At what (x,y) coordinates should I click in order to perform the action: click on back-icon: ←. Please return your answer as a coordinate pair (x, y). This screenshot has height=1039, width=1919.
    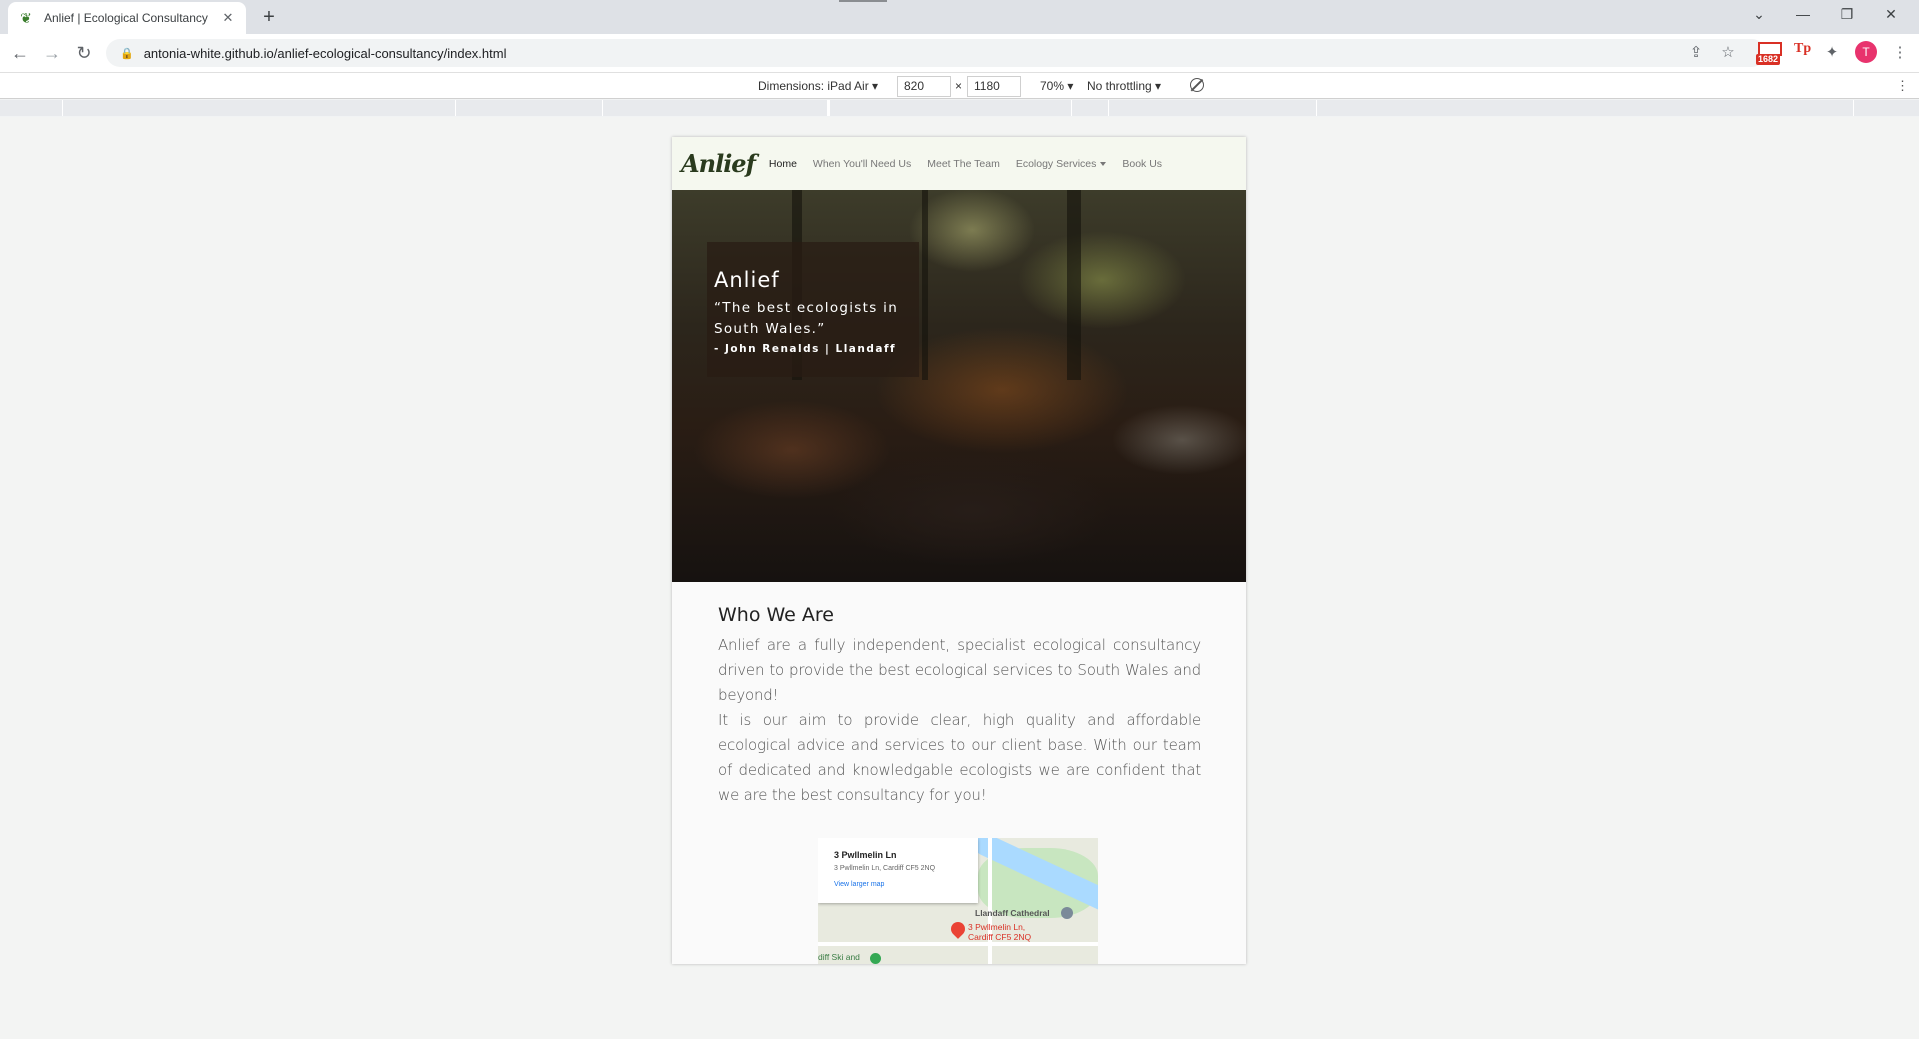
    Looking at the image, I should click on (20, 53).